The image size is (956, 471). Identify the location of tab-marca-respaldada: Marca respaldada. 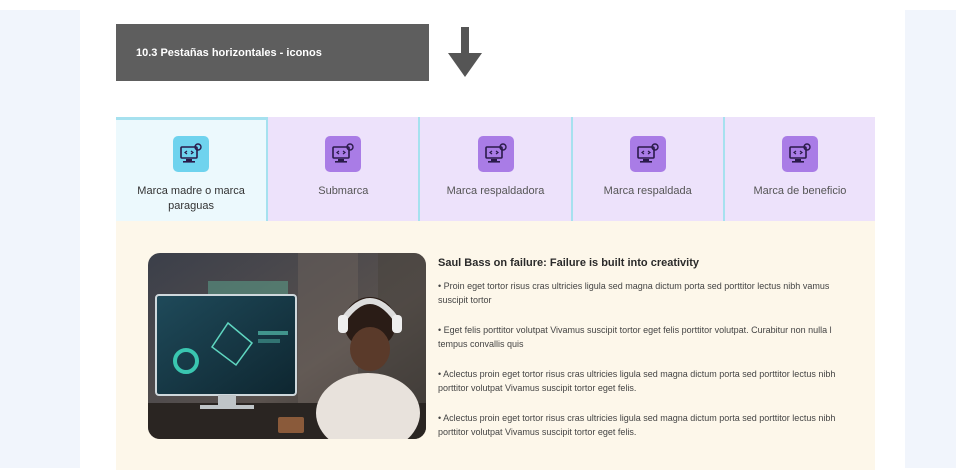
(646, 169).